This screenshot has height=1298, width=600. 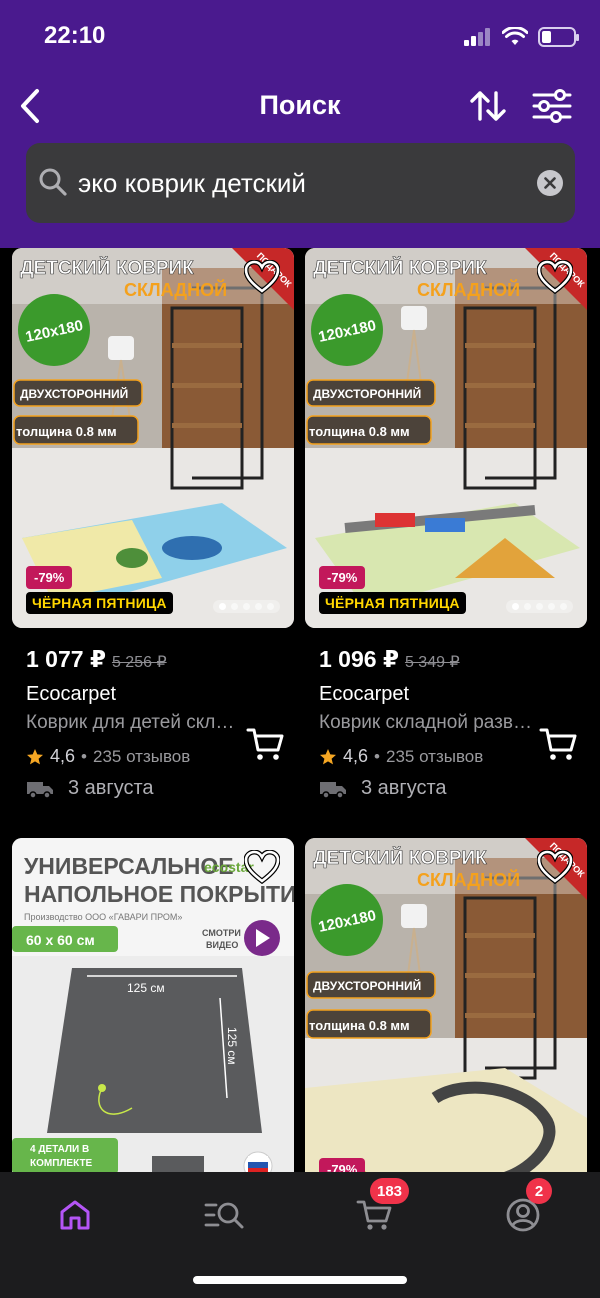 I want to click on status-icons, so click(x=521, y=37).